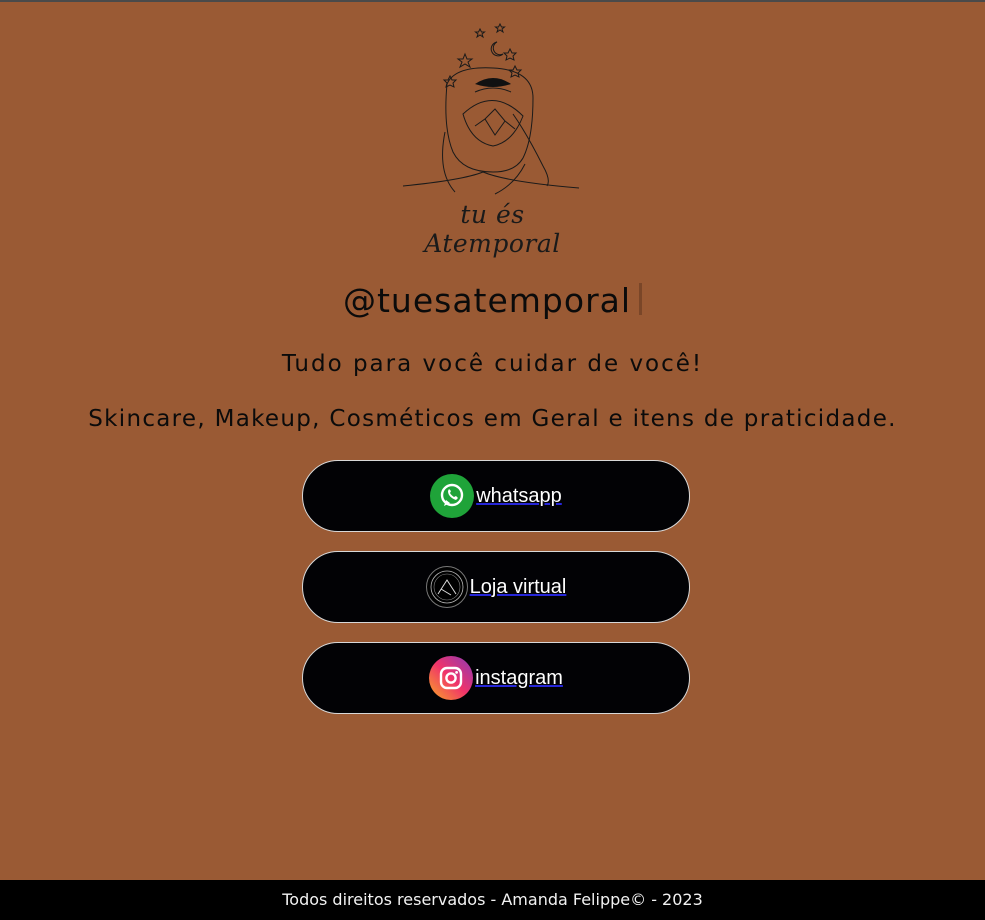 Image resolution: width=985 pixels, height=920 pixels. I want to click on store-link-button: Loja virtual, so click(496, 587).